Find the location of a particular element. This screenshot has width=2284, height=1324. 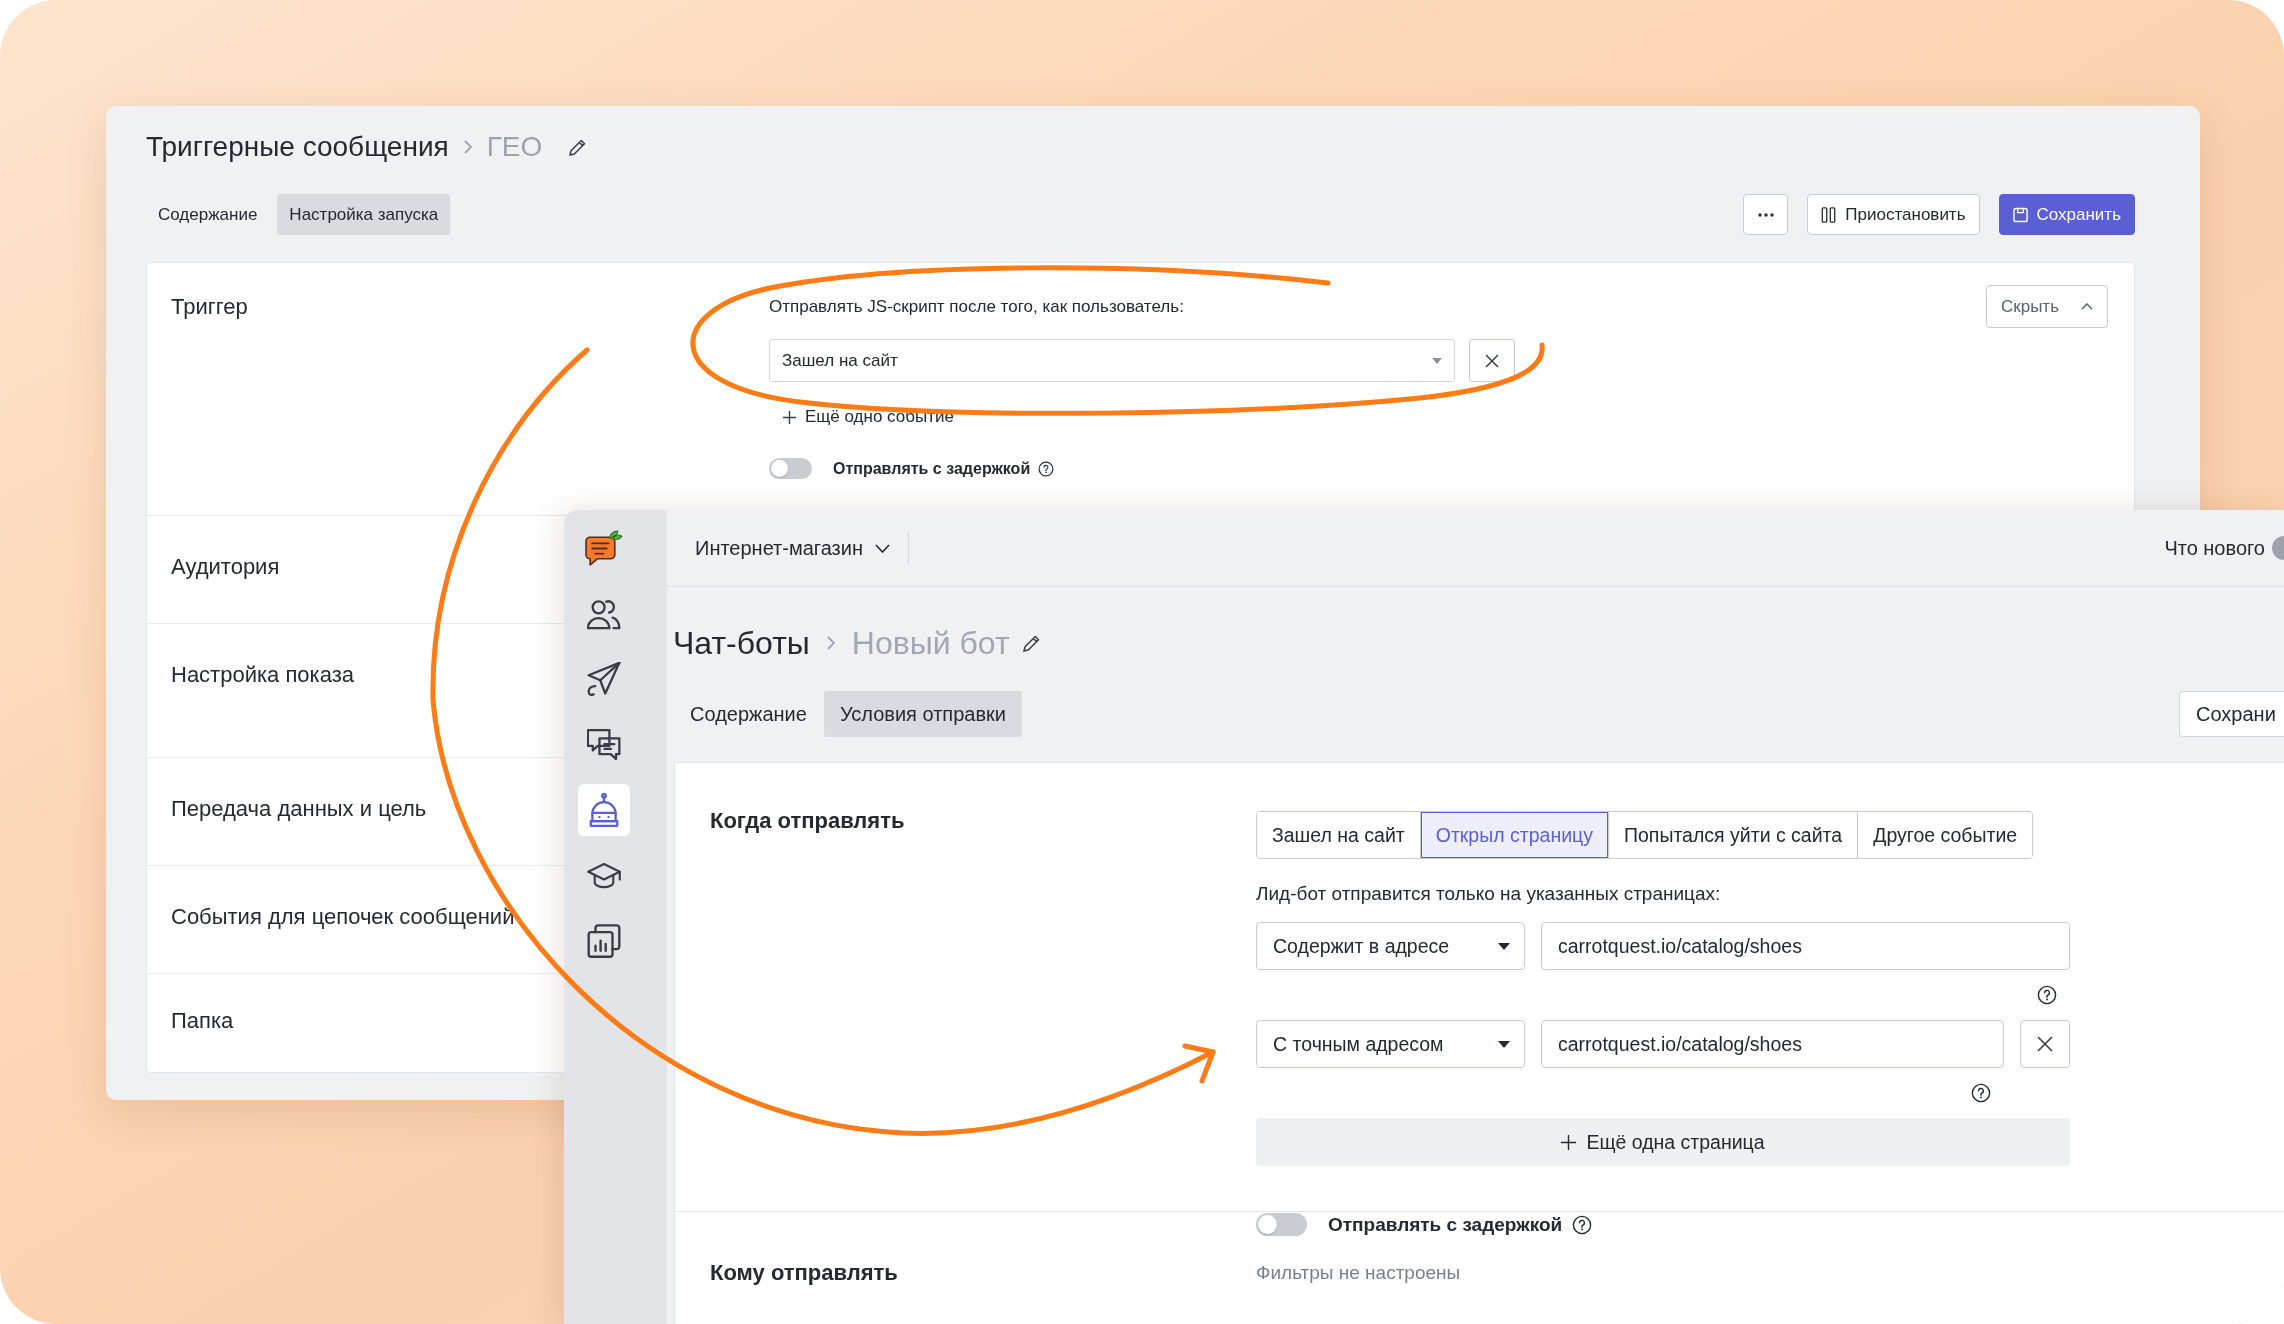

sidebar-item is located at coordinates (604, 810).